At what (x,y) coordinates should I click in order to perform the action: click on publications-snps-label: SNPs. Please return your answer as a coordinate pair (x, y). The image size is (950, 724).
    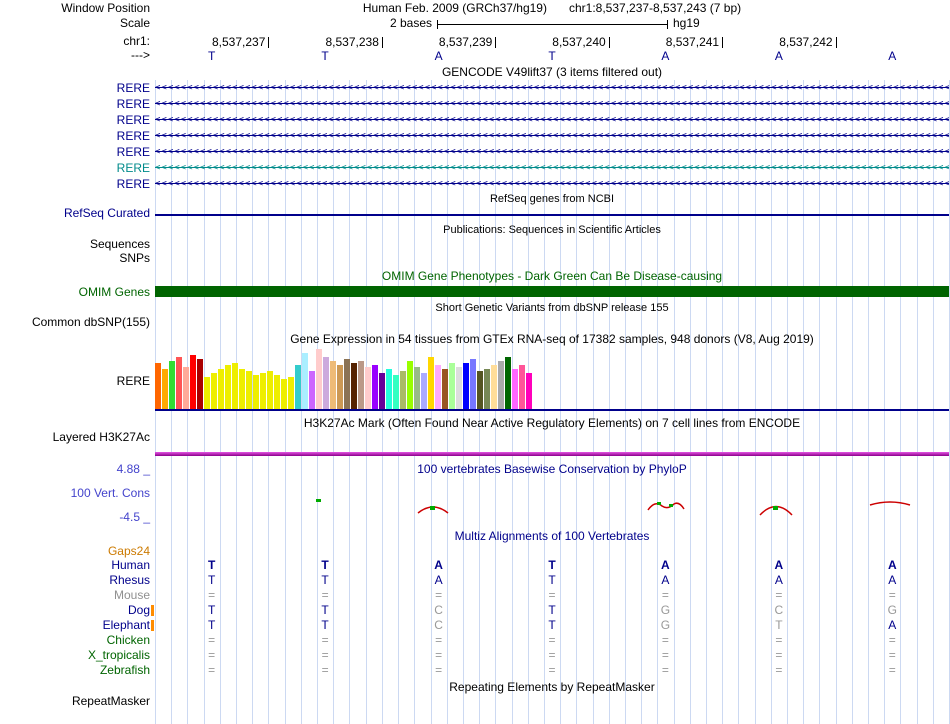
    Looking at the image, I should click on (75, 258).